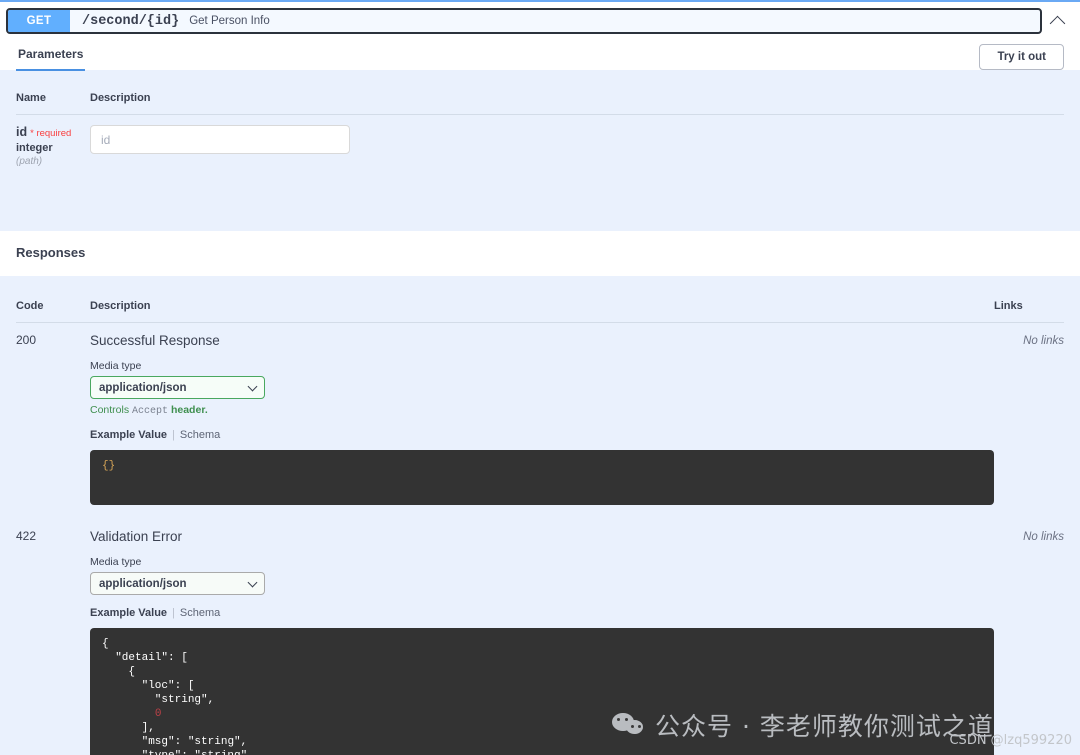  I want to click on responses-title-band: Responses, so click(540, 253).